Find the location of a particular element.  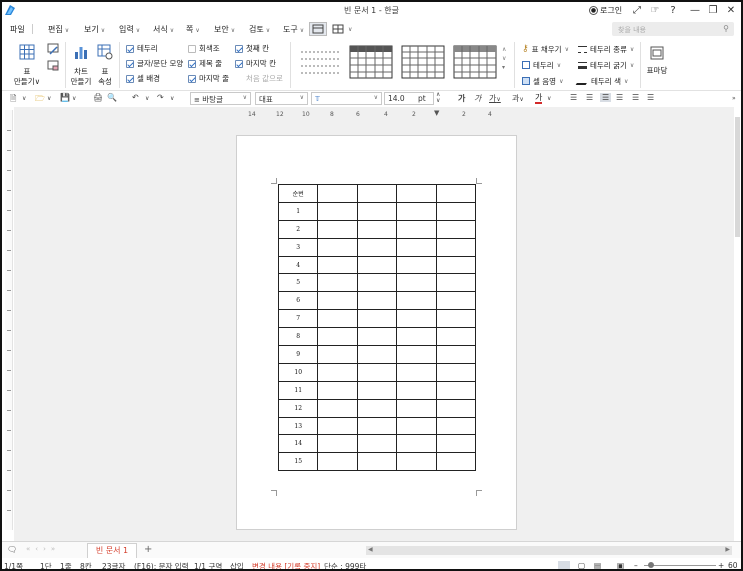

table-style-scroller: ∧ ∨ ▾ is located at coordinates (504, 58).